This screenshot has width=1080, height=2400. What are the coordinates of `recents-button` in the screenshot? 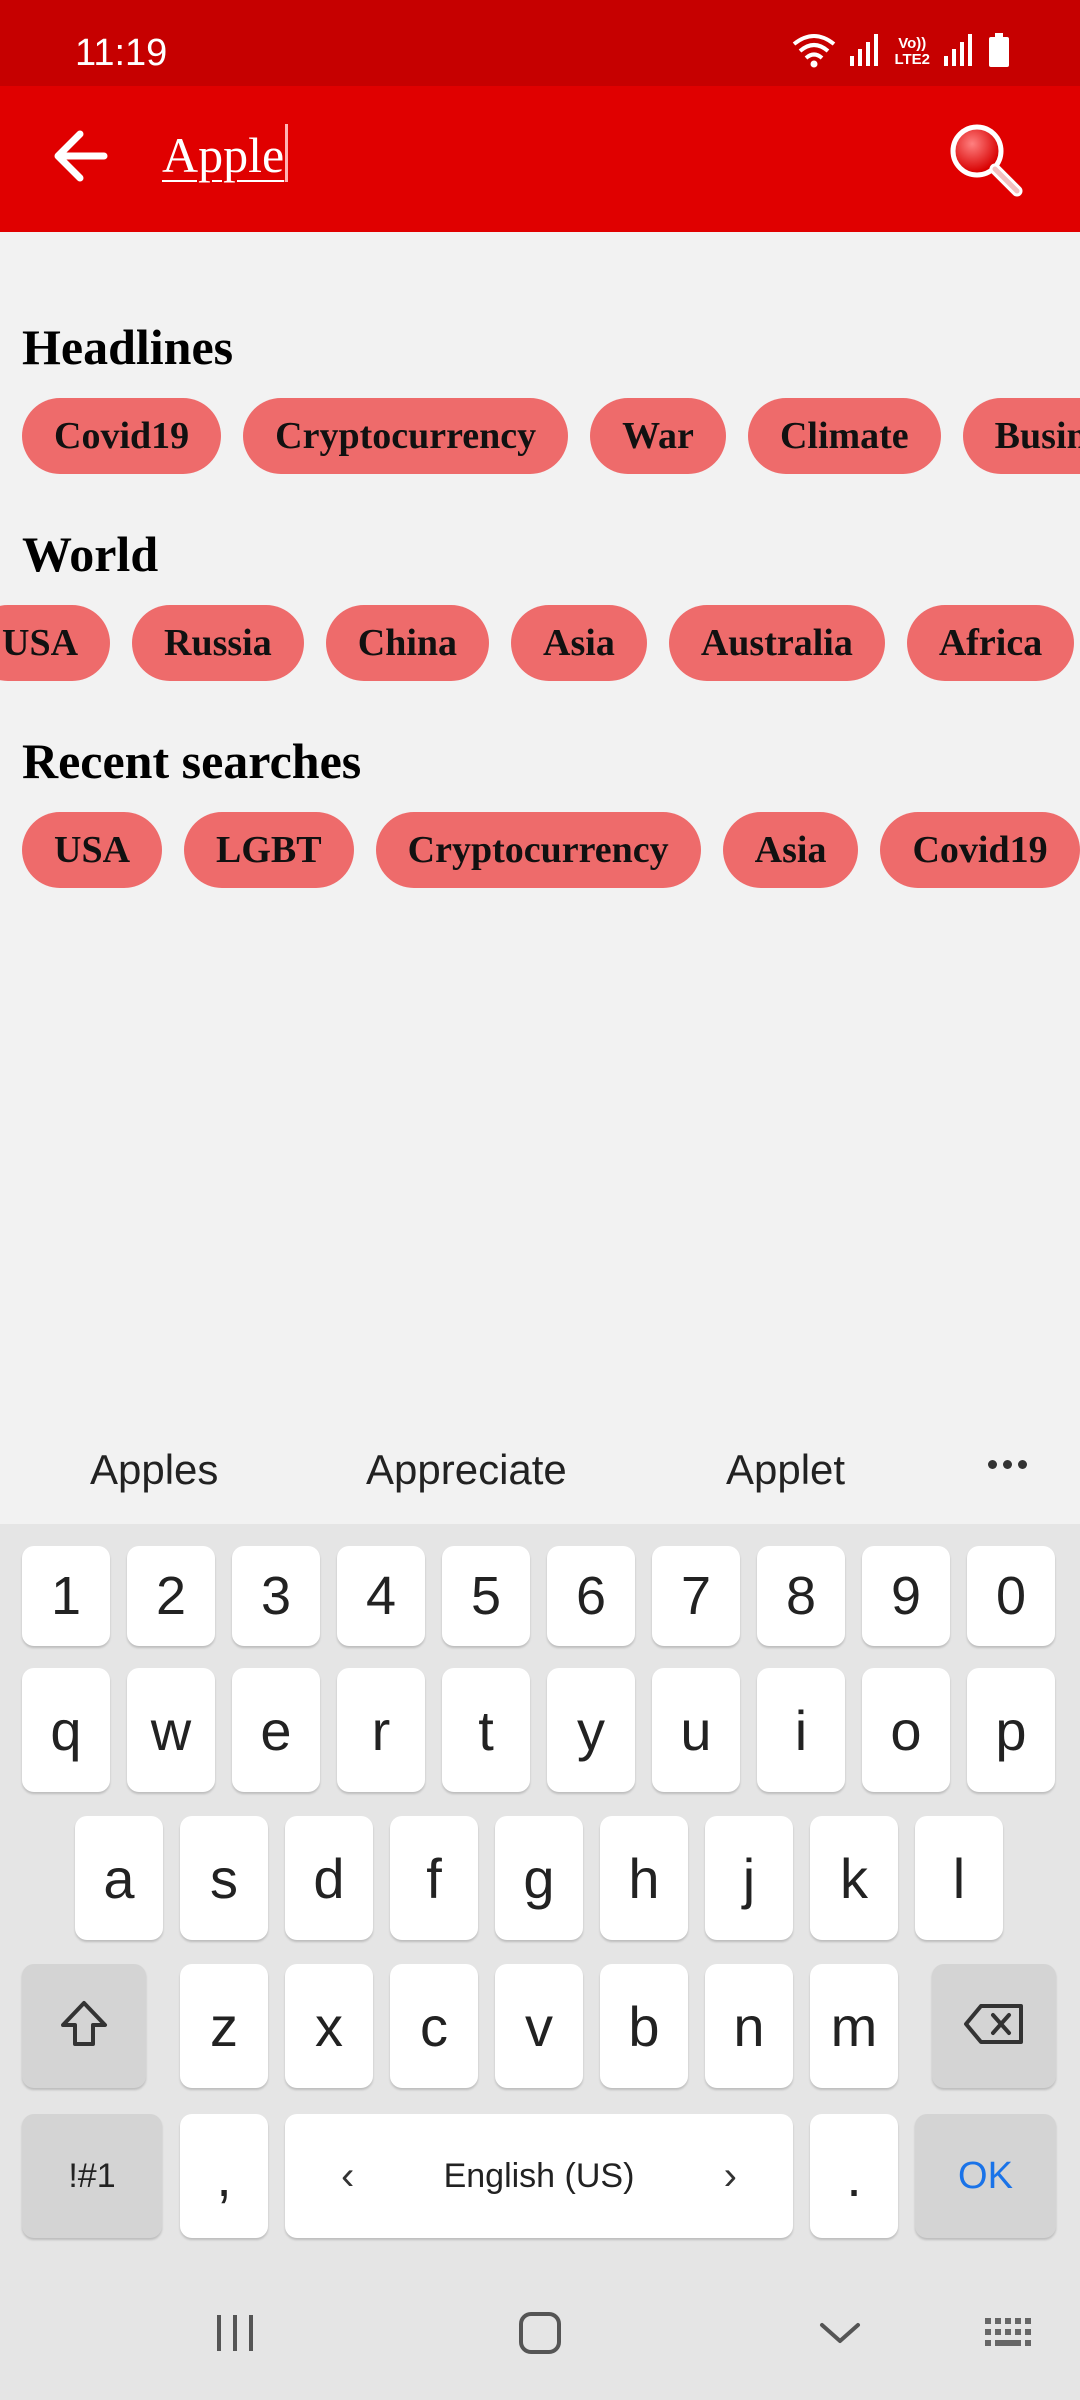 It's located at (235, 2335).